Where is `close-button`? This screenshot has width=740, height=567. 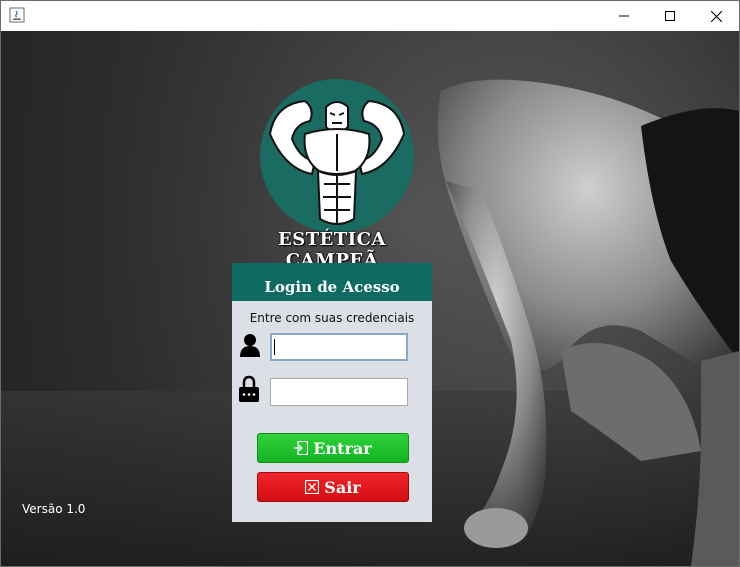
close-button is located at coordinates (716, 16).